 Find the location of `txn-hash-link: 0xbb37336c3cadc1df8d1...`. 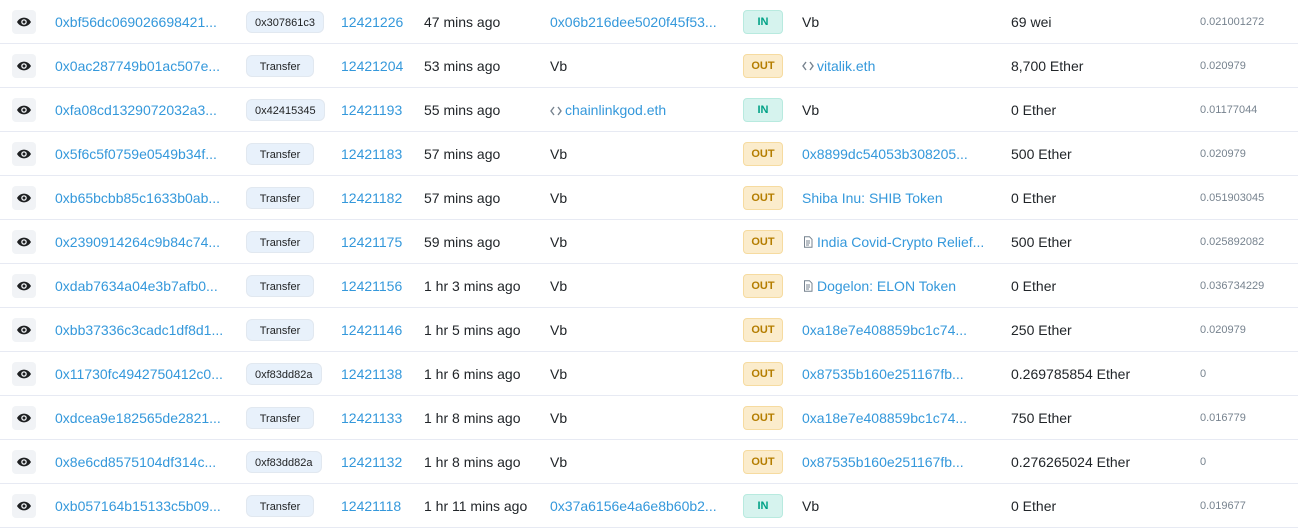

txn-hash-link: 0xbb37336c3cadc1df8d1... is located at coordinates (140, 330).